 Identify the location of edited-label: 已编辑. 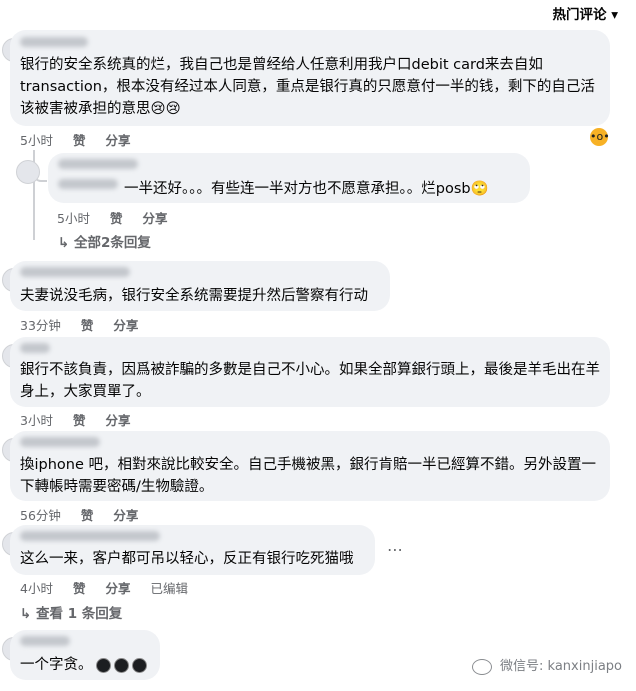
(169, 588).